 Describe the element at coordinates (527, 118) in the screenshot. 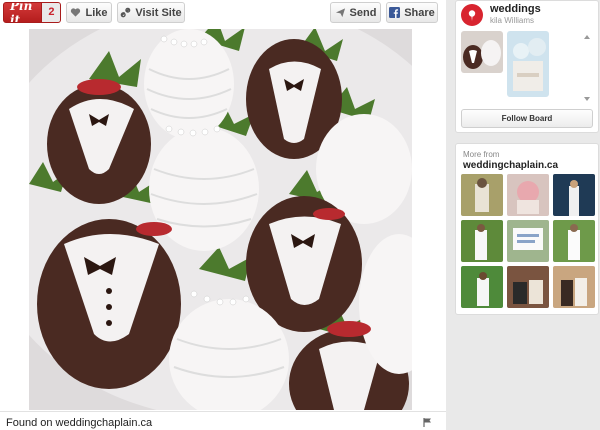

I see `follow-board-button: Follow Board` at that location.